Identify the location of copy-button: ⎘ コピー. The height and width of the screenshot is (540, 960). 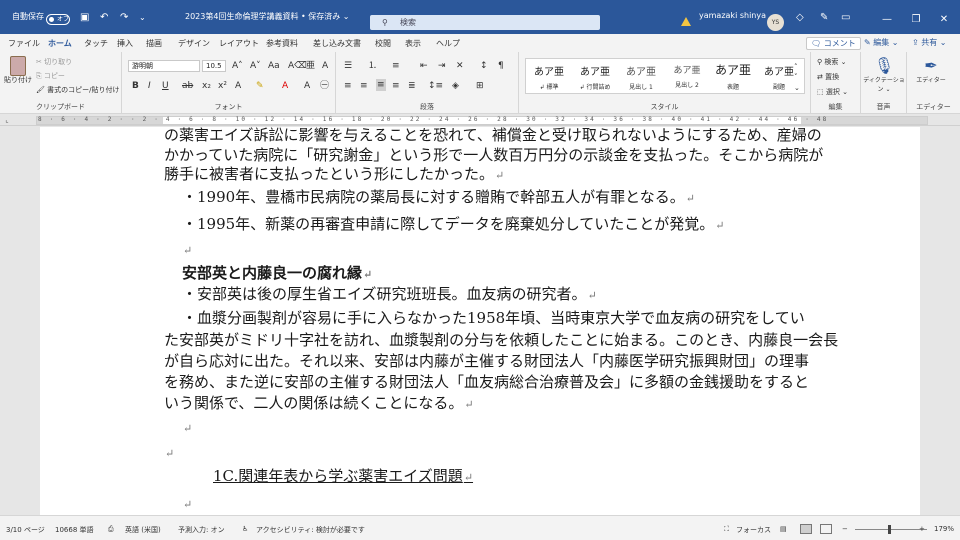
(50, 76).